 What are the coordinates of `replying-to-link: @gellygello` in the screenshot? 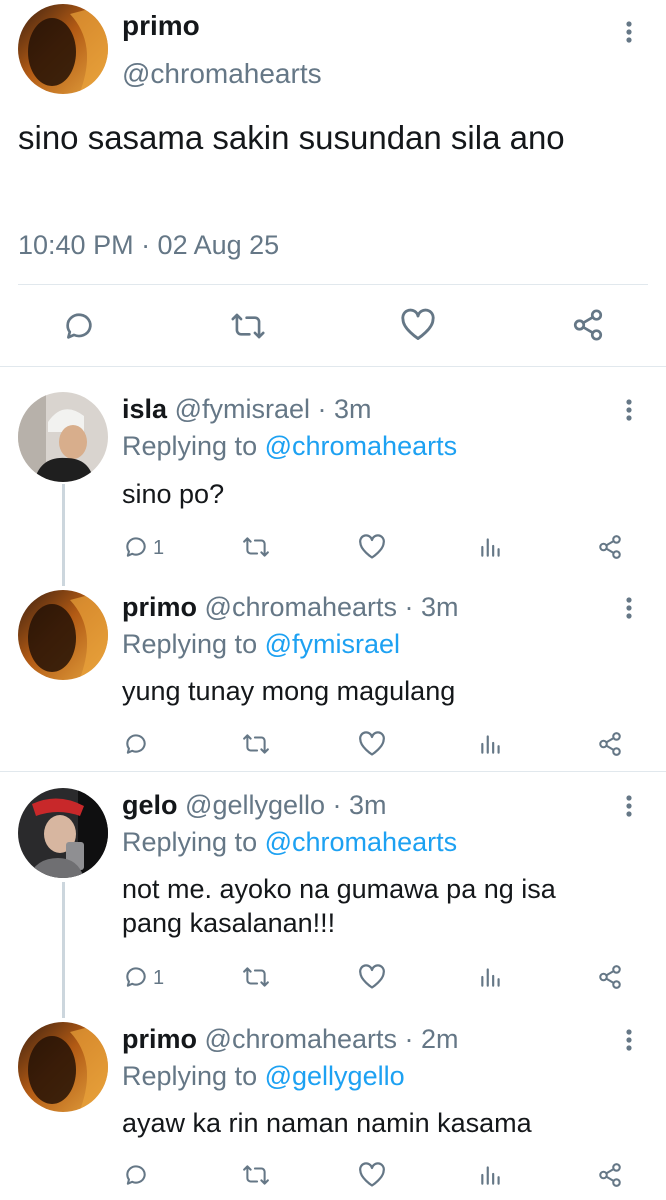 It's located at (335, 1076).